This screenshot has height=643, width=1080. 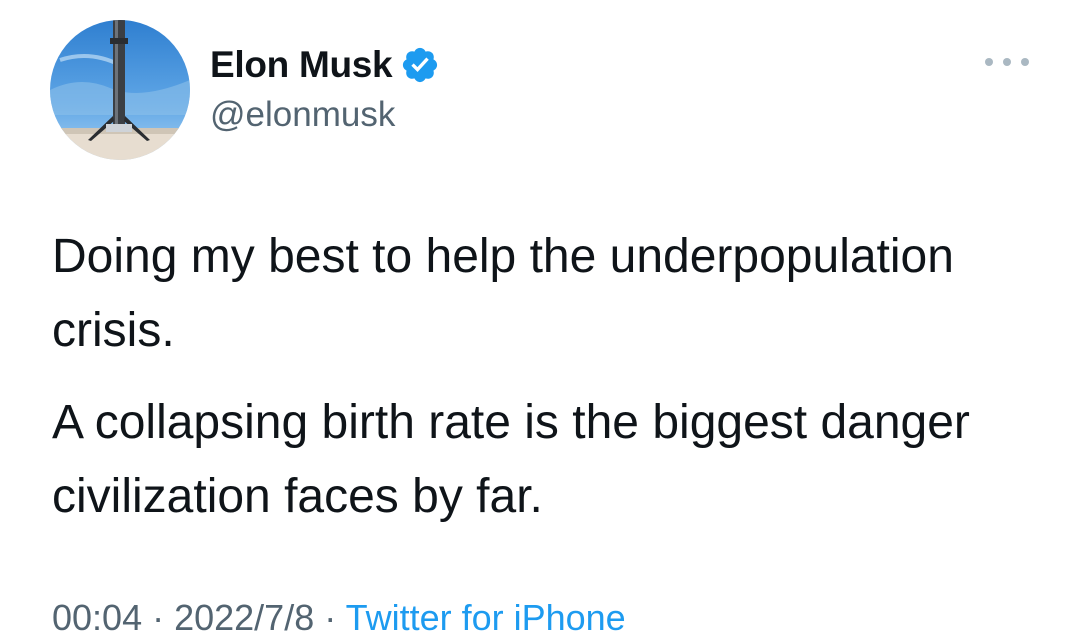 What do you see at coordinates (301, 65) in the screenshot?
I see `author-name: Elon Musk` at bounding box center [301, 65].